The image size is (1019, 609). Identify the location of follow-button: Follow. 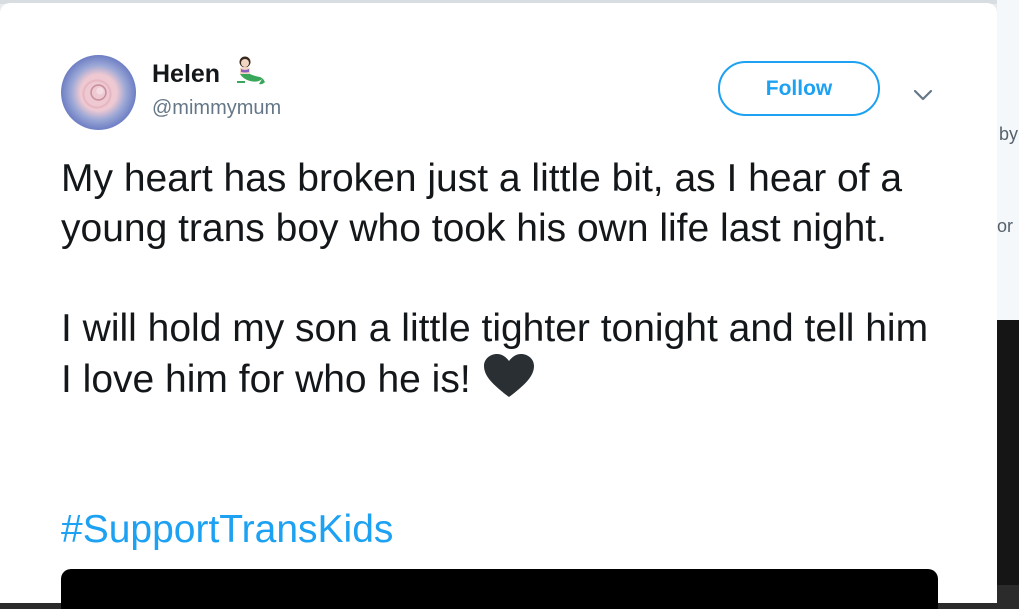
(799, 88).